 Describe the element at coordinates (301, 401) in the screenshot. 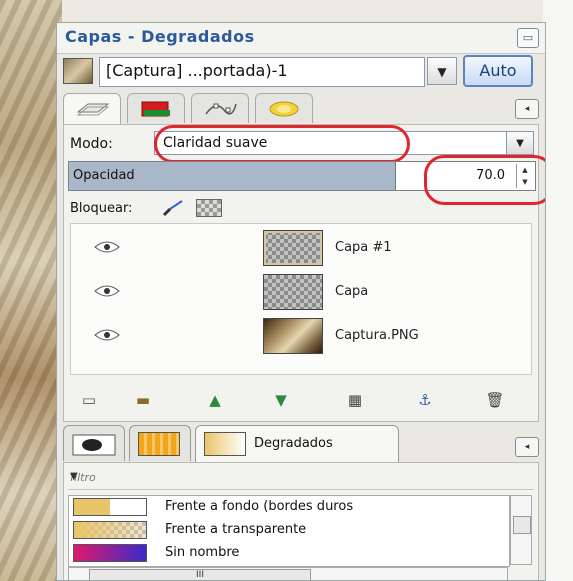

I see `layer-actions-bar: ▭ ▬ ▲ ▼ ▦ ⚓ 🗑` at that location.